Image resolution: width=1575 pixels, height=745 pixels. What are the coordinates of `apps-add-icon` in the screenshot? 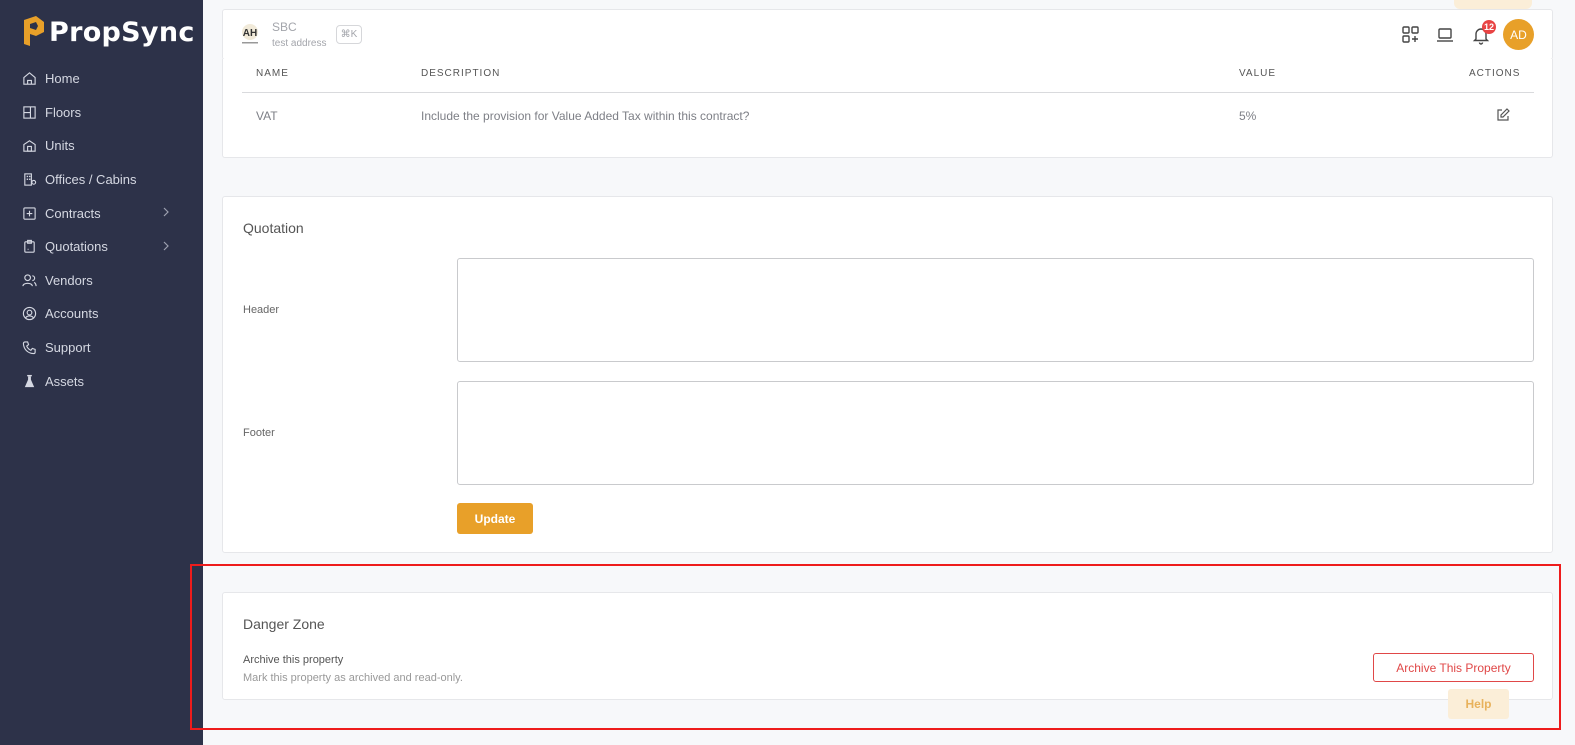 It's located at (1411, 35).